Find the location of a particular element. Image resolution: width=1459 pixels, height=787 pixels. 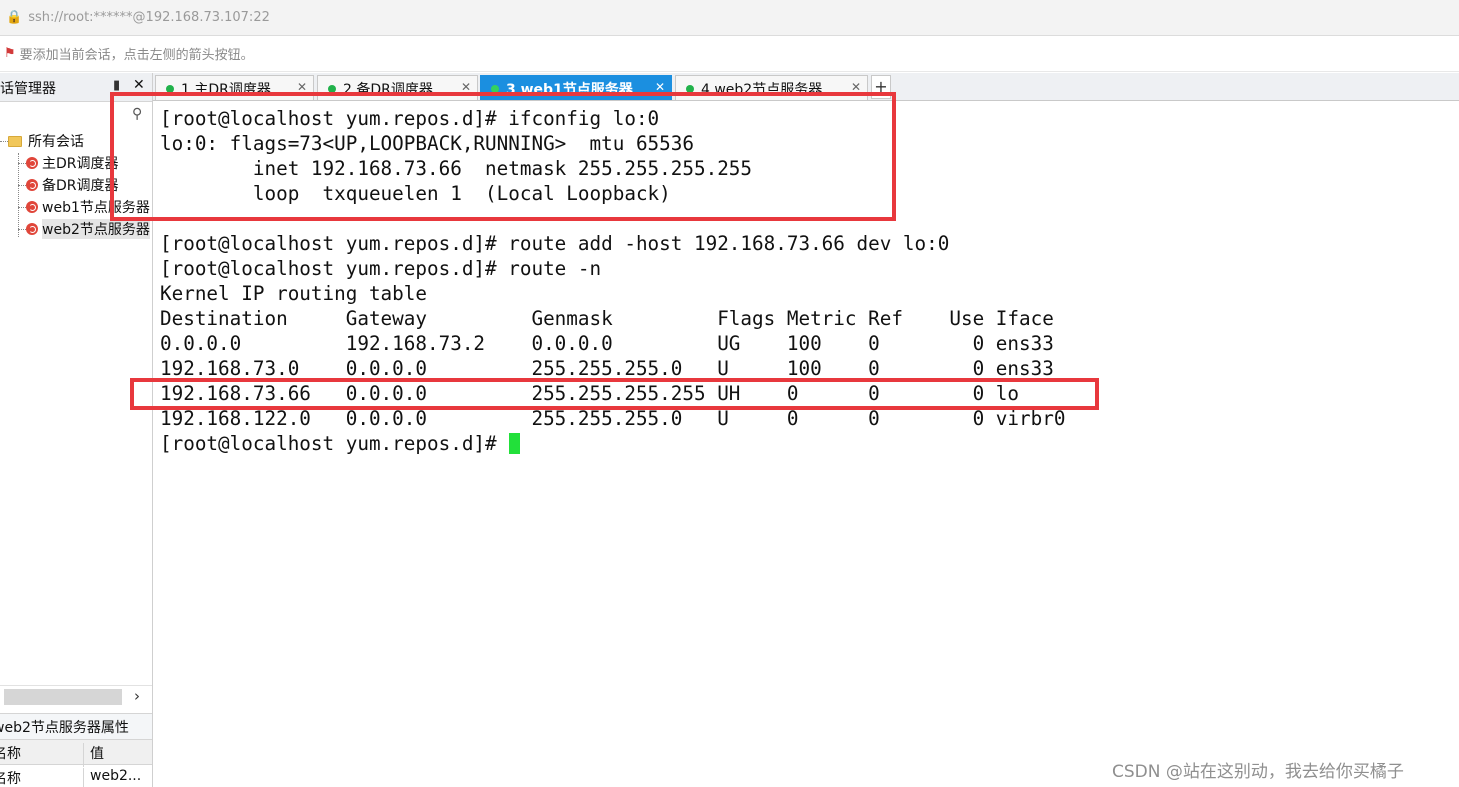

horizontal-scrollbar: › is located at coordinates (76, 696).